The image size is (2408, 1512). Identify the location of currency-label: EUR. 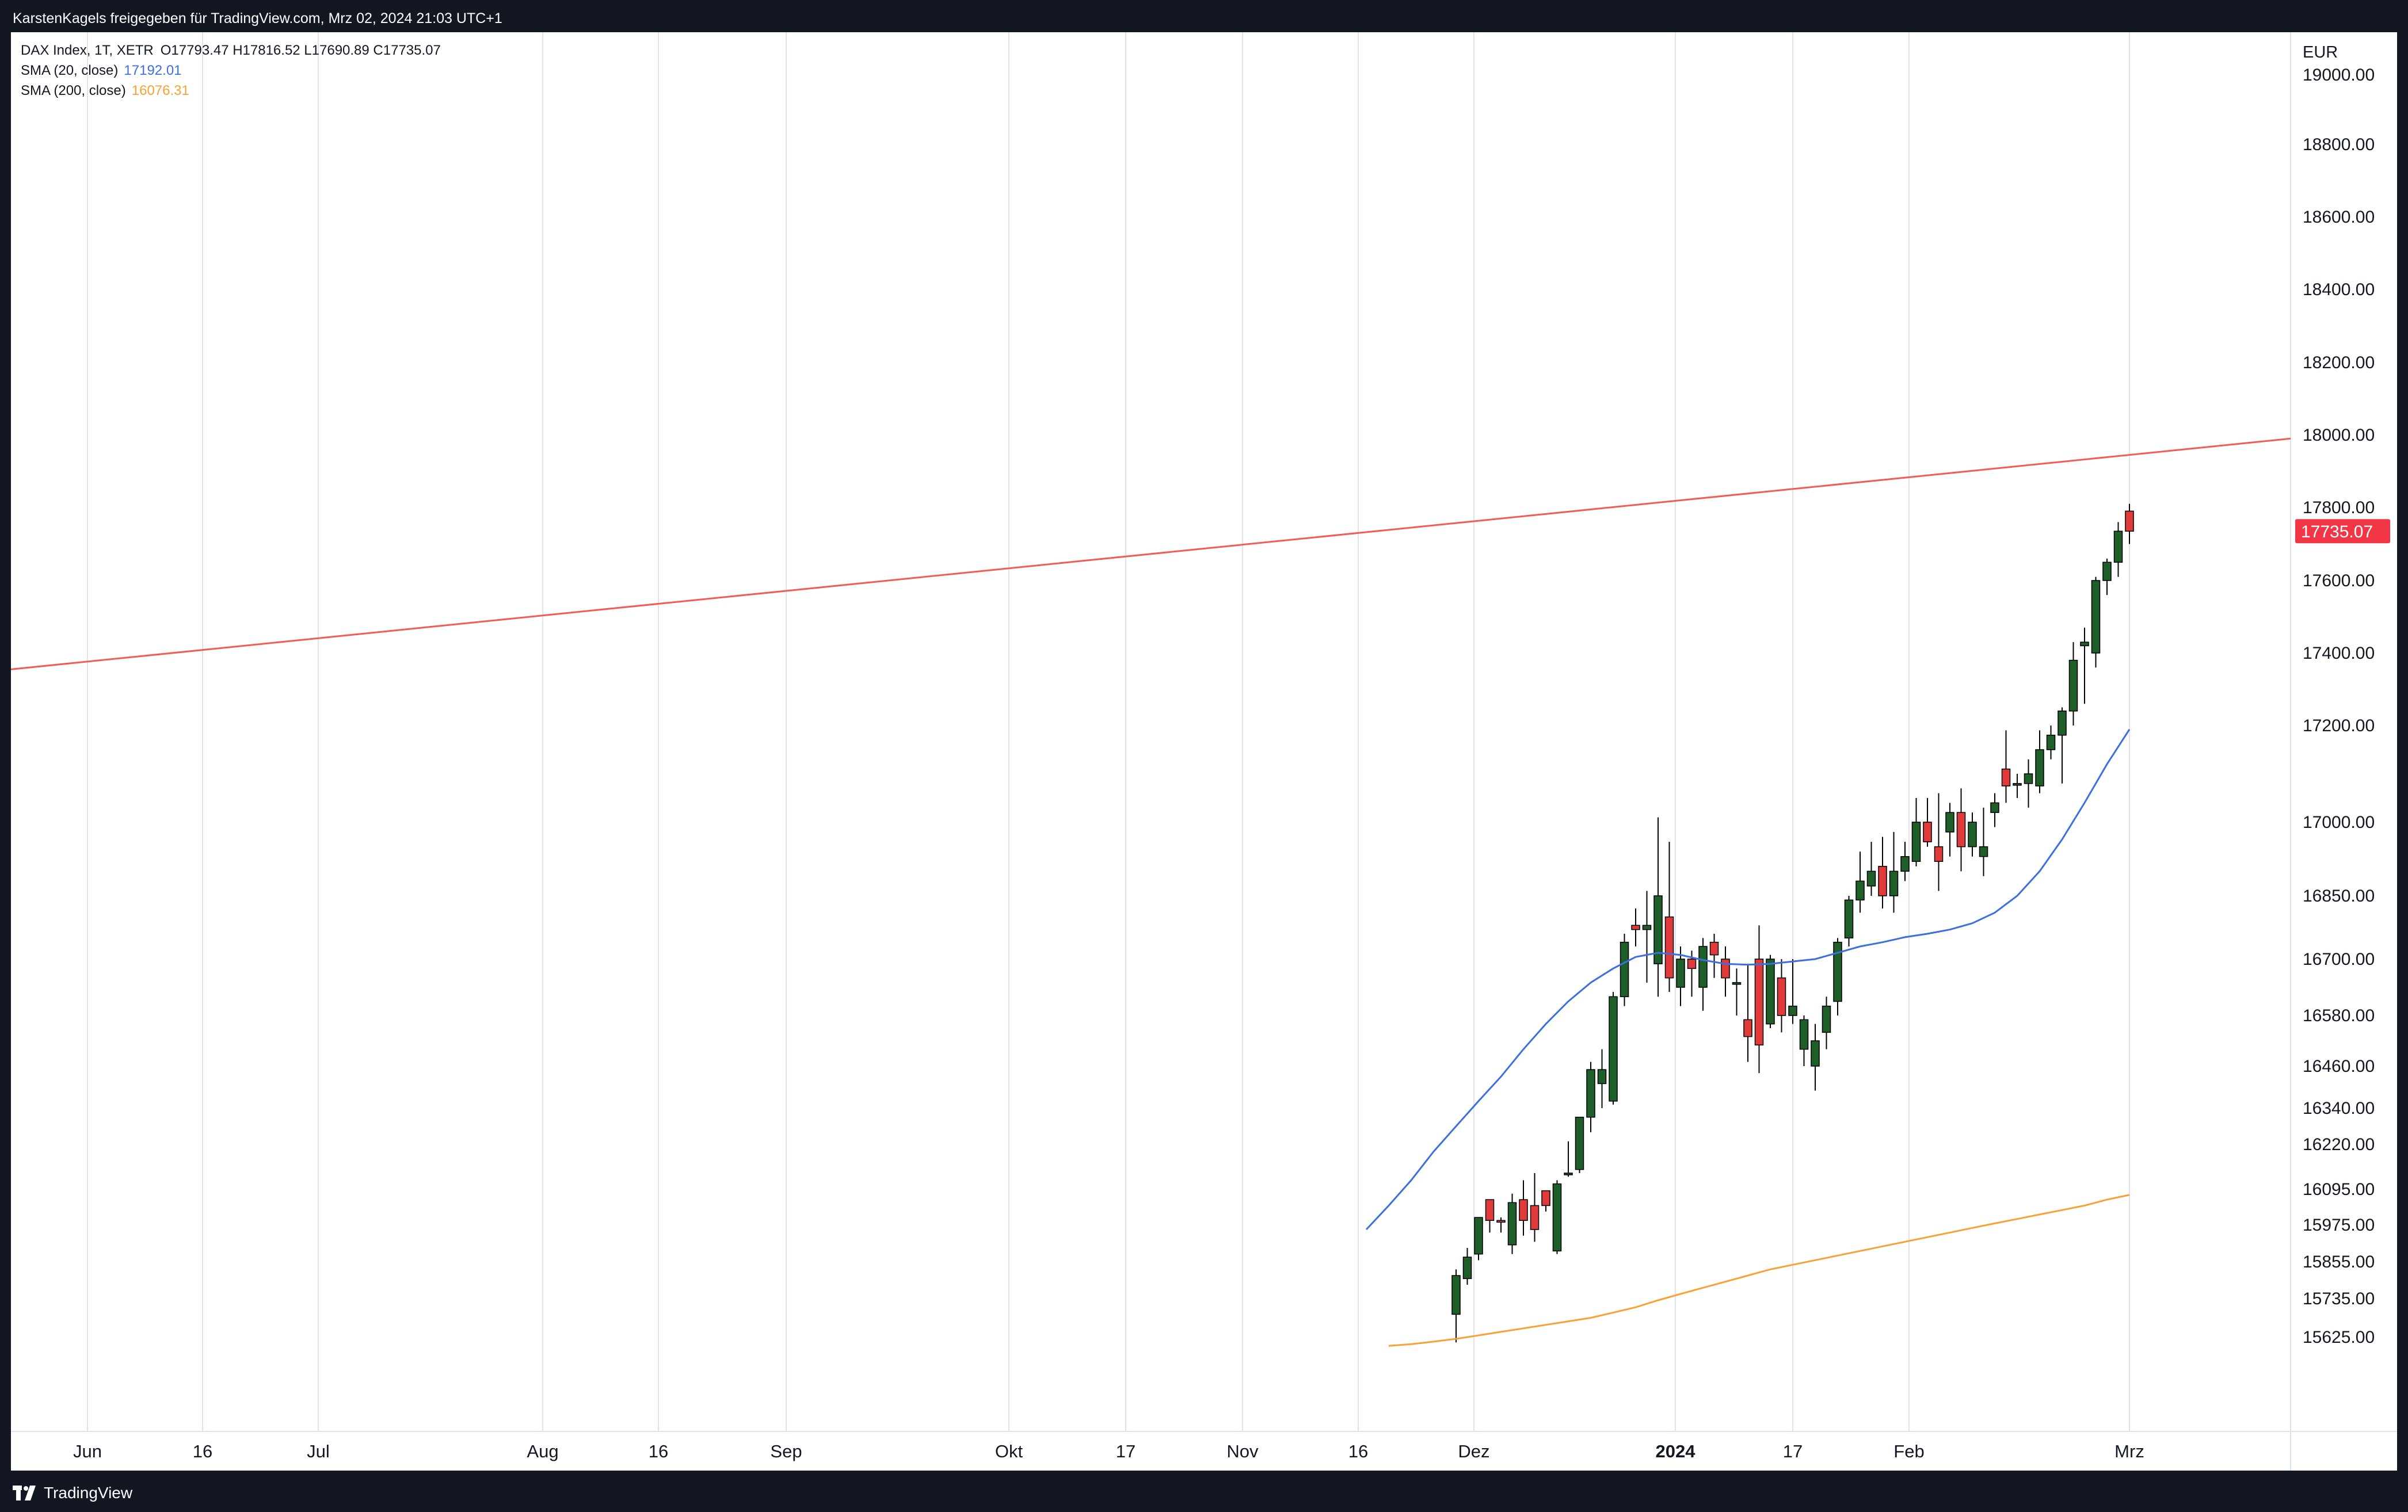
(2320, 52).